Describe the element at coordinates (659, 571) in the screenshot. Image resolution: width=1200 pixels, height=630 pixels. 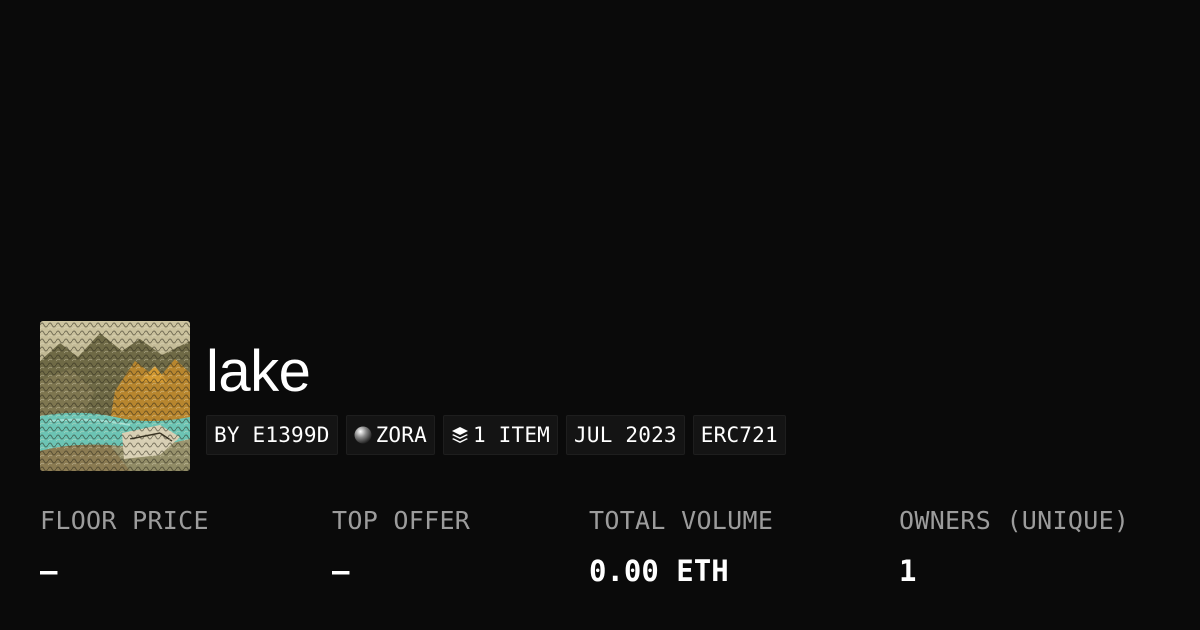
I see `total-volume-value: 0.00 ETH` at that location.